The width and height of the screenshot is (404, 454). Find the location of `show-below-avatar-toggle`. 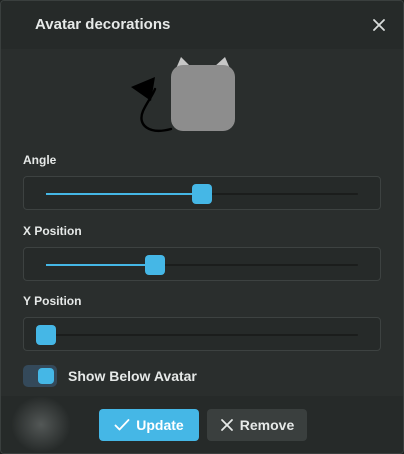

show-below-avatar-toggle is located at coordinates (40, 376).